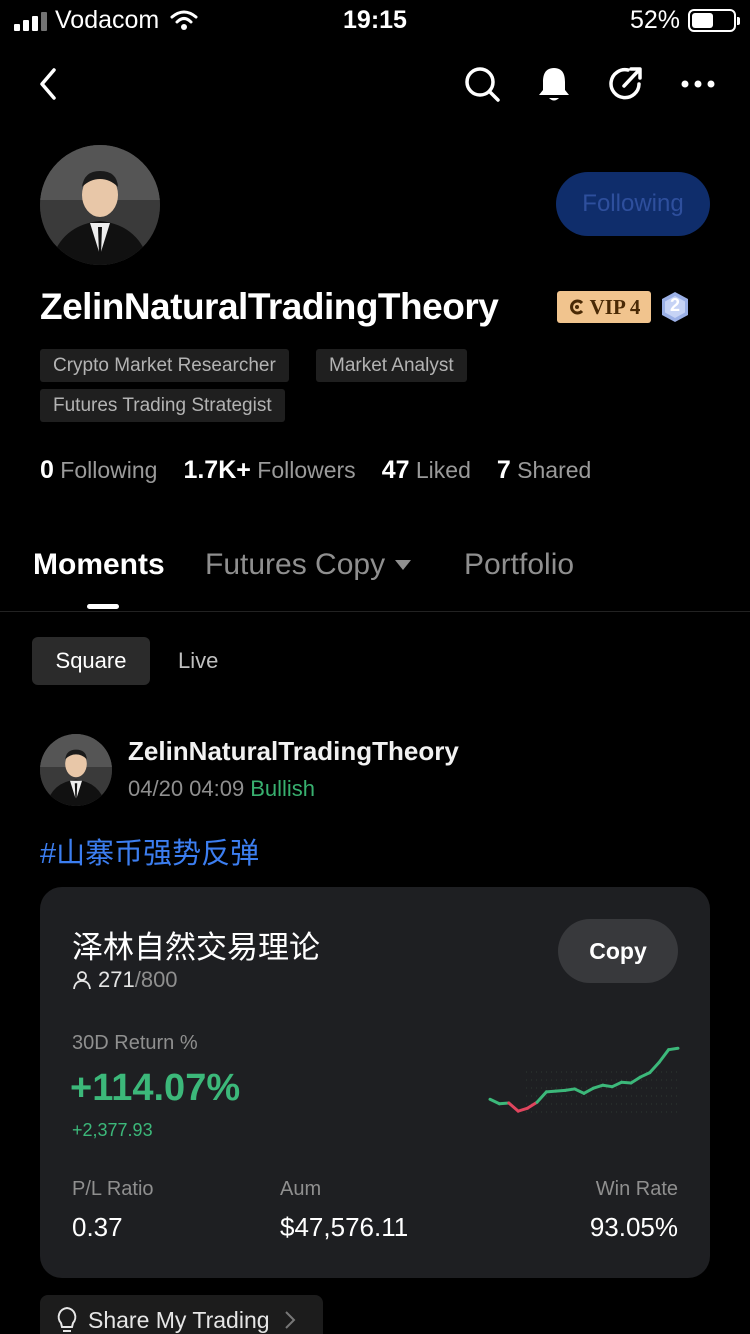  I want to click on share-icon, so click(626, 84).